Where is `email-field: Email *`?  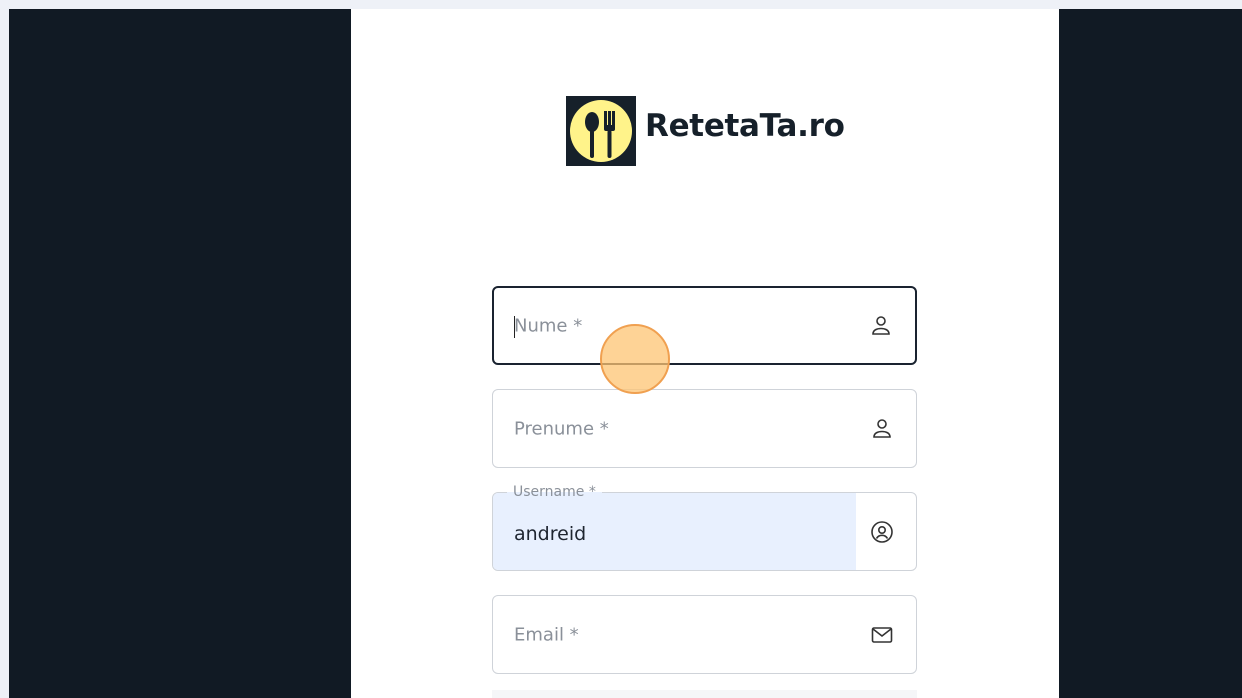 email-field: Email * is located at coordinates (704, 634).